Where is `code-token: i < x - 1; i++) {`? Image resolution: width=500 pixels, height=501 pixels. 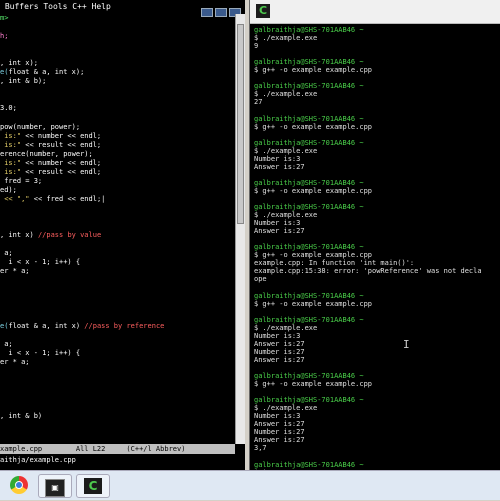
code-token: i < x - 1; i++) { is located at coordinates (40, 262).